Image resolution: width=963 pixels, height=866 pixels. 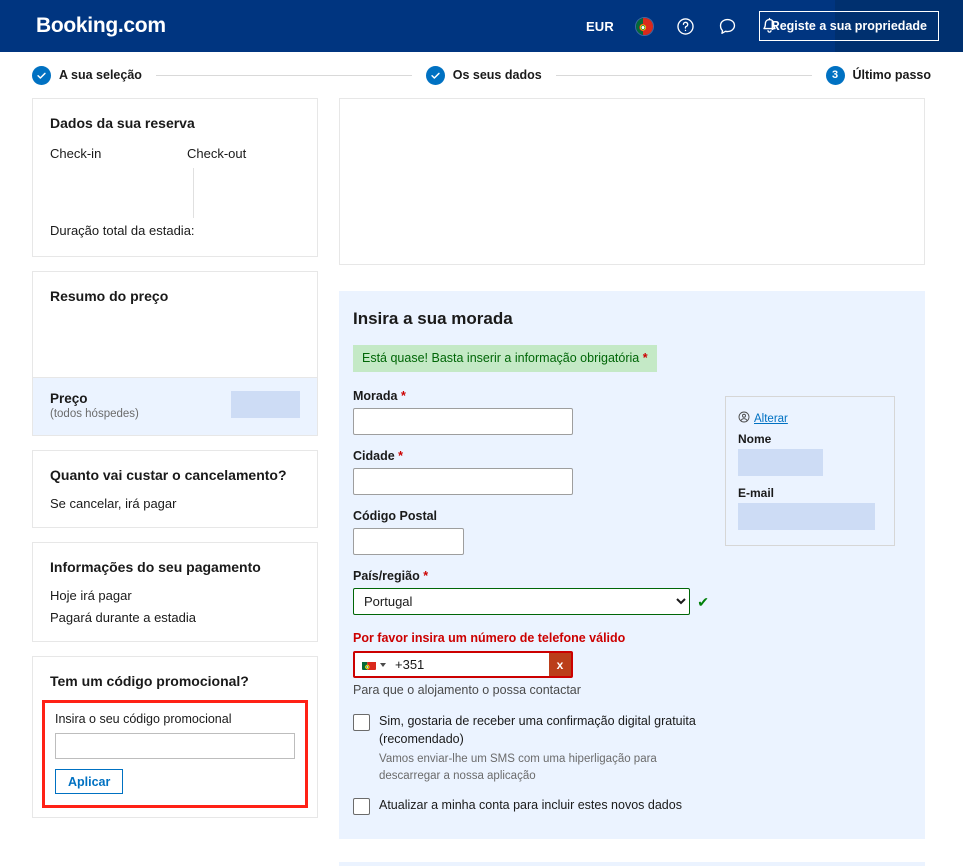 What do you see at coordinates (771, 419) in the screenshot?
I see `alter-link: Alterar` at bounding box center [771, 419].